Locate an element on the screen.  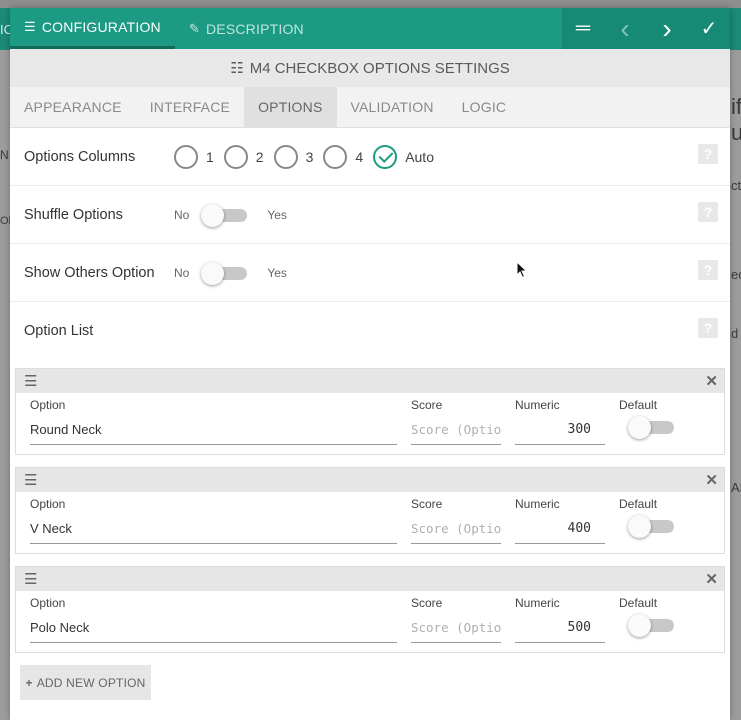
show-others-toggle-group: No Yes is located at coordinates (230, 273).